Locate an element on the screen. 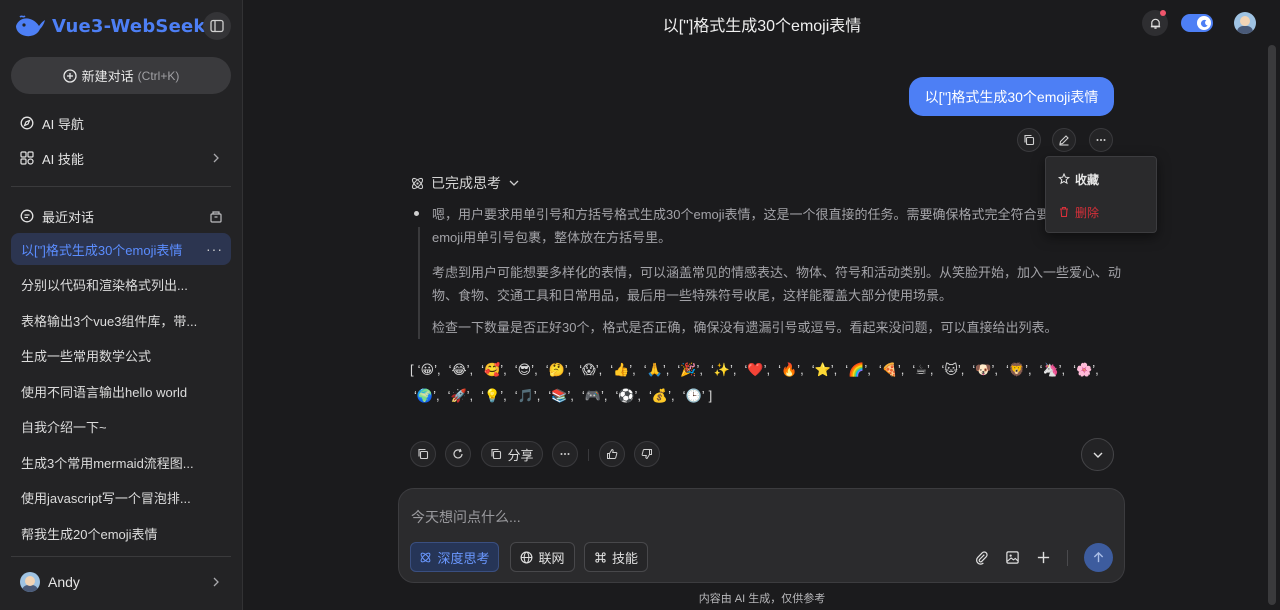 This screenshot has width=1280, height=610. copy-message-button is located at coordinates (1029, 140).